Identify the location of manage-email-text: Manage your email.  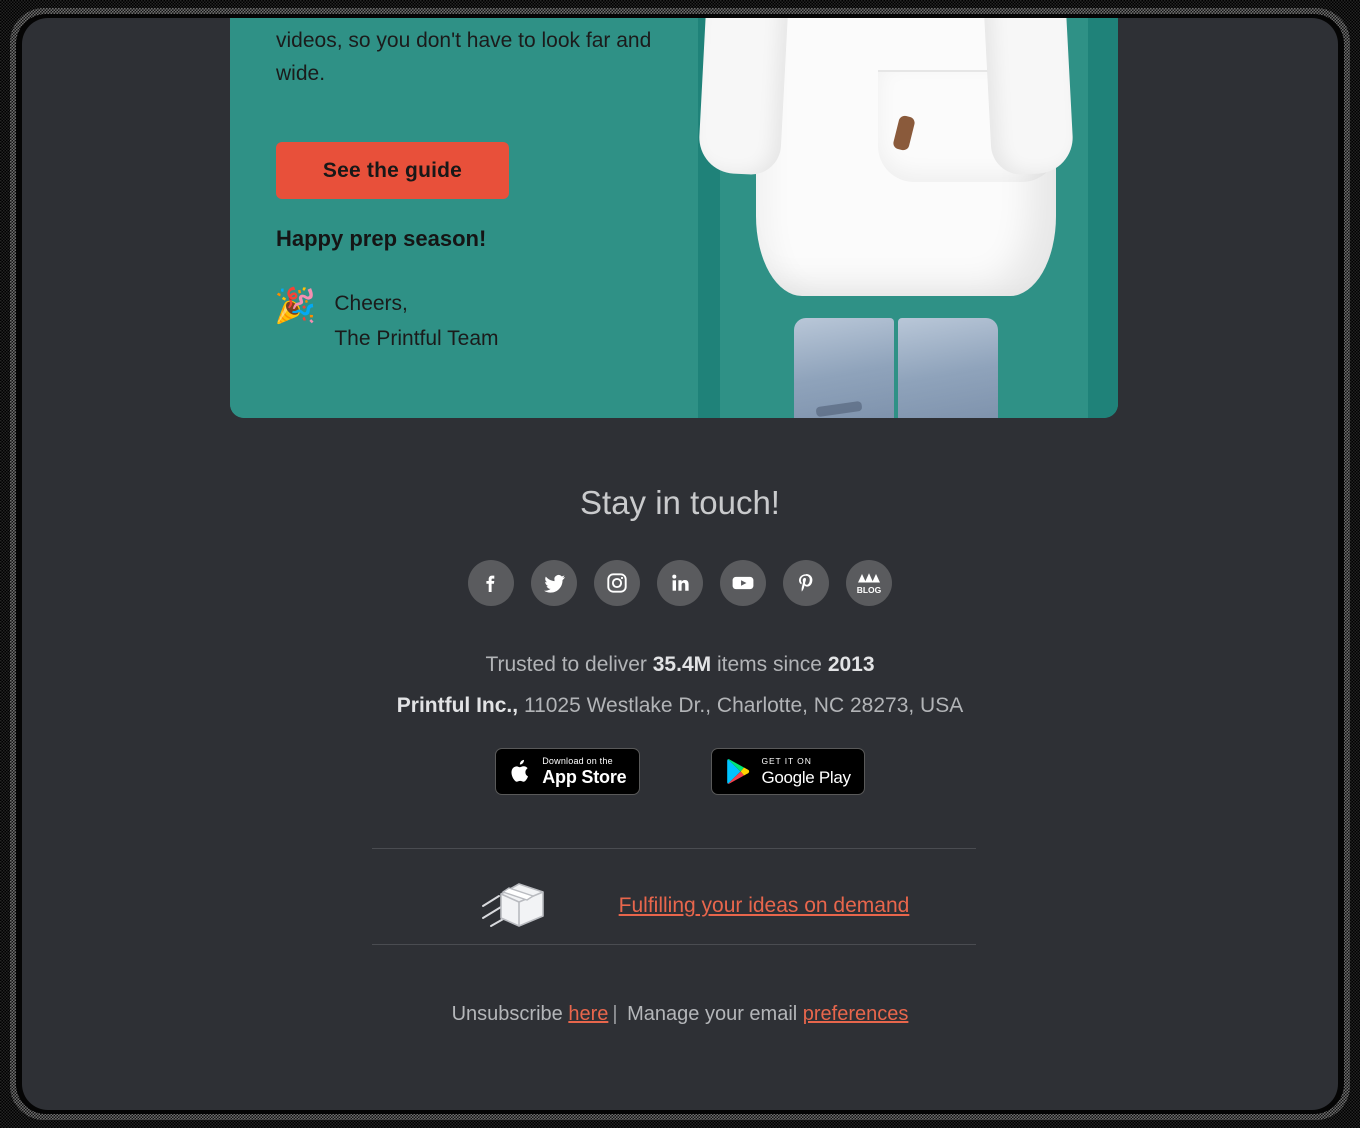
(712, 1014).